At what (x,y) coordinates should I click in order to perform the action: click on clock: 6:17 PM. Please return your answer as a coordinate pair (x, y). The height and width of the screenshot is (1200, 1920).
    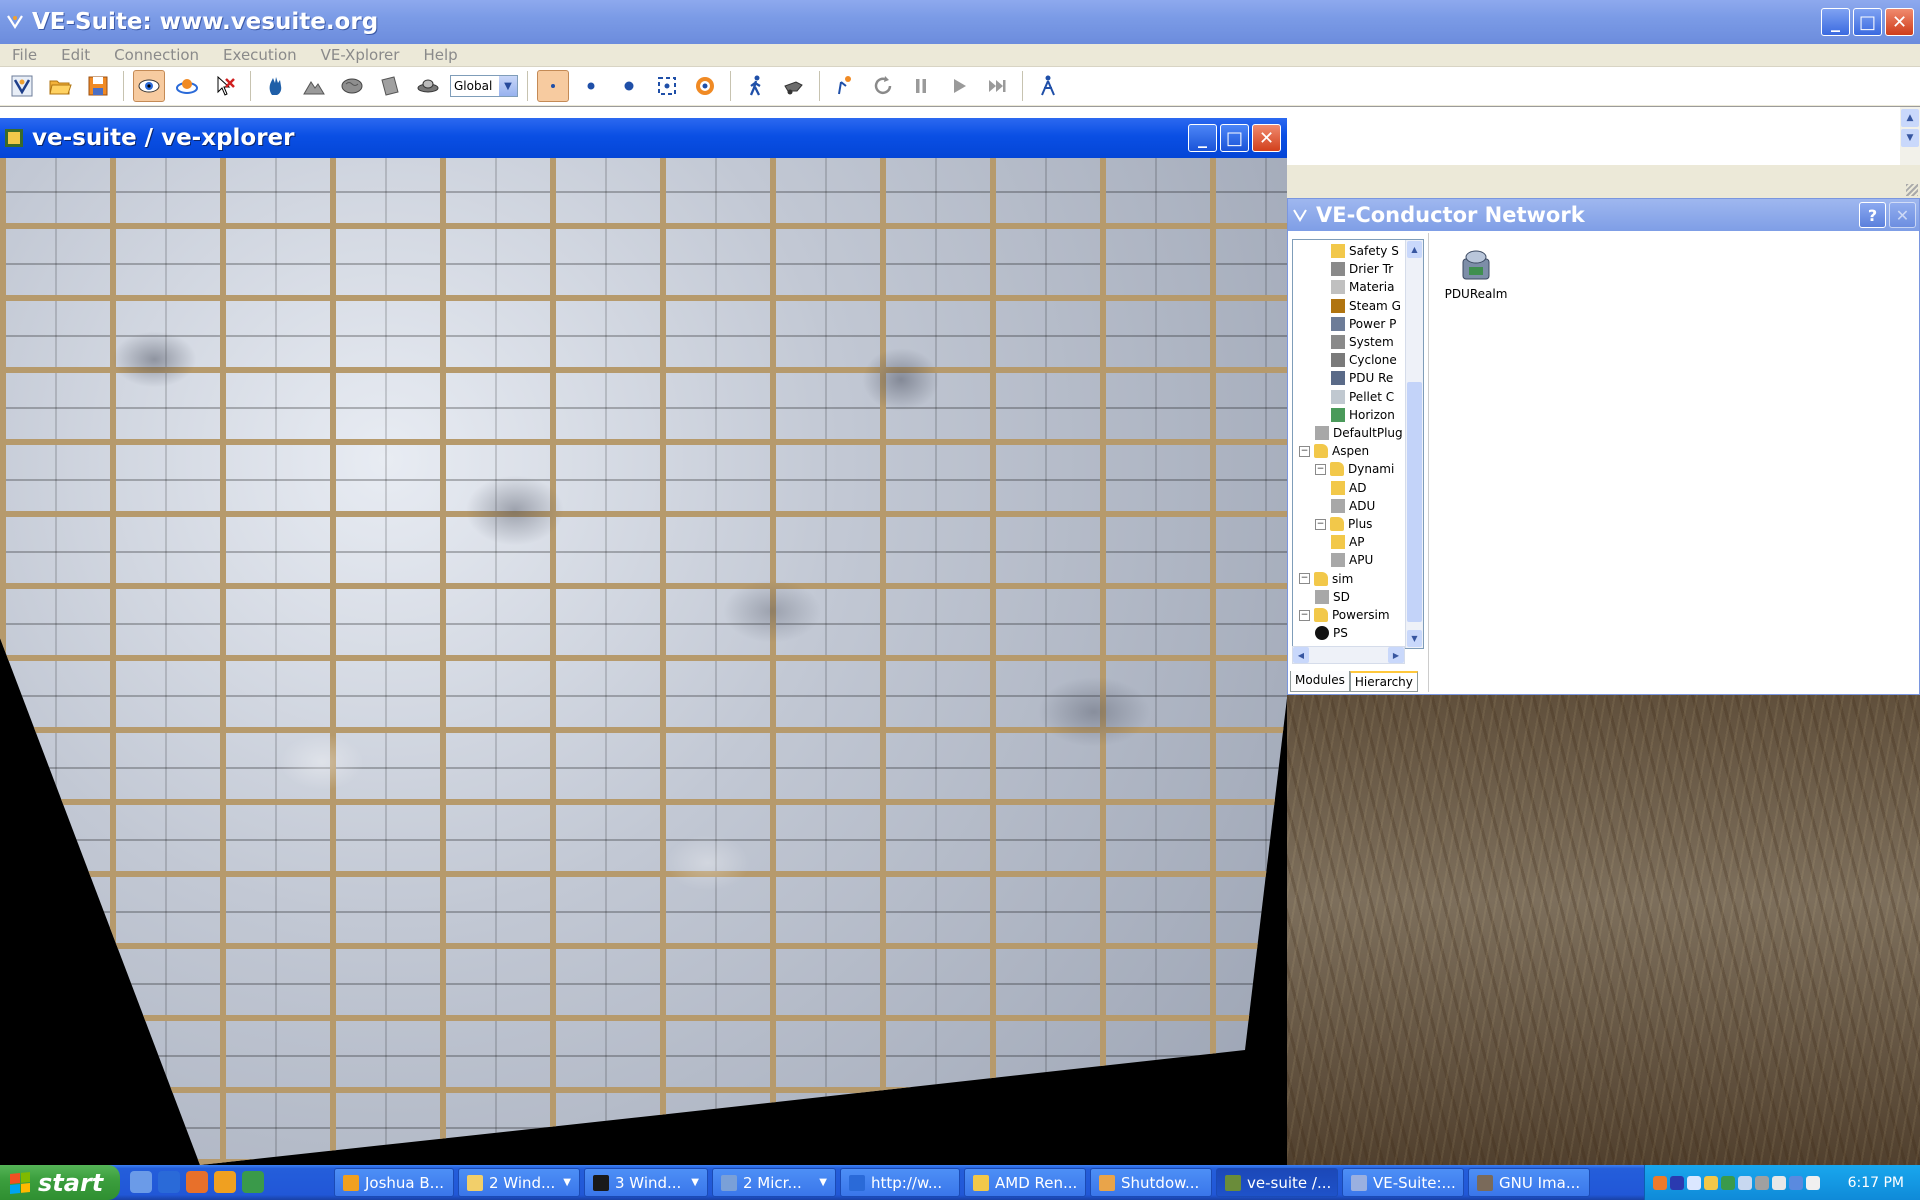
    Looking at the image, I should click on (1876, 1183).